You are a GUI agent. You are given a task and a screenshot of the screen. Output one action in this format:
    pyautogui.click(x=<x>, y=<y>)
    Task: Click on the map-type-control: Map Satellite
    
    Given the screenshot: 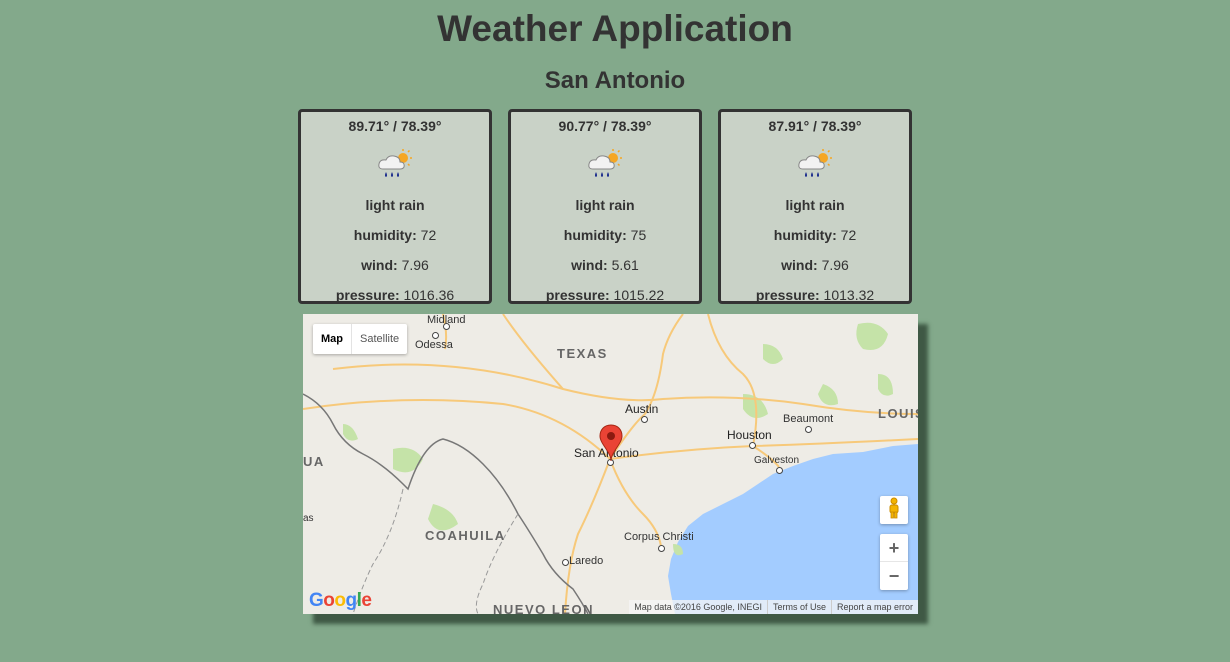 What is the action you would take?
    pyautogui.click(x=360, y=339)
    